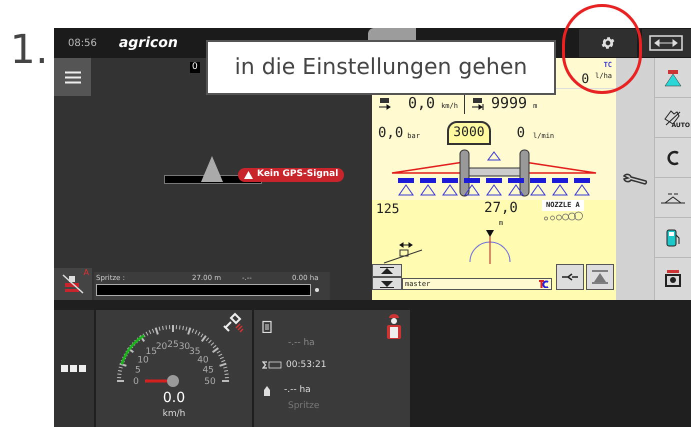 The height and width of the screenshot is (427, 691). I want to click on gauge-tick-label: 35, so click(194, 352).